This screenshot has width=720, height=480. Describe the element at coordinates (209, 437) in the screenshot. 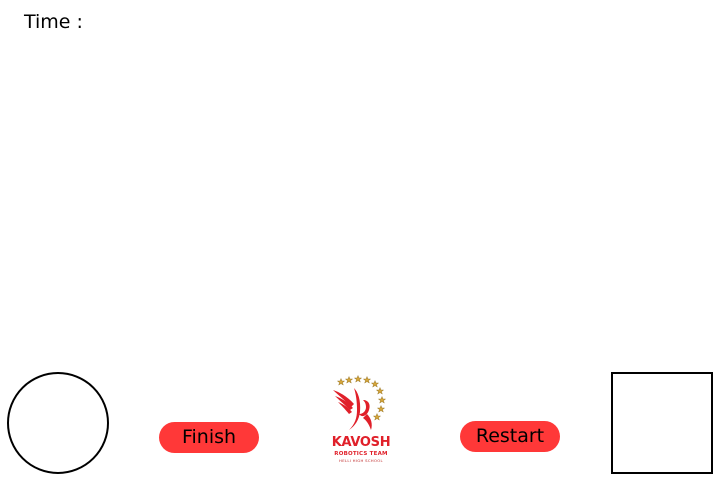

I see `finish-button: Finish` at that location.